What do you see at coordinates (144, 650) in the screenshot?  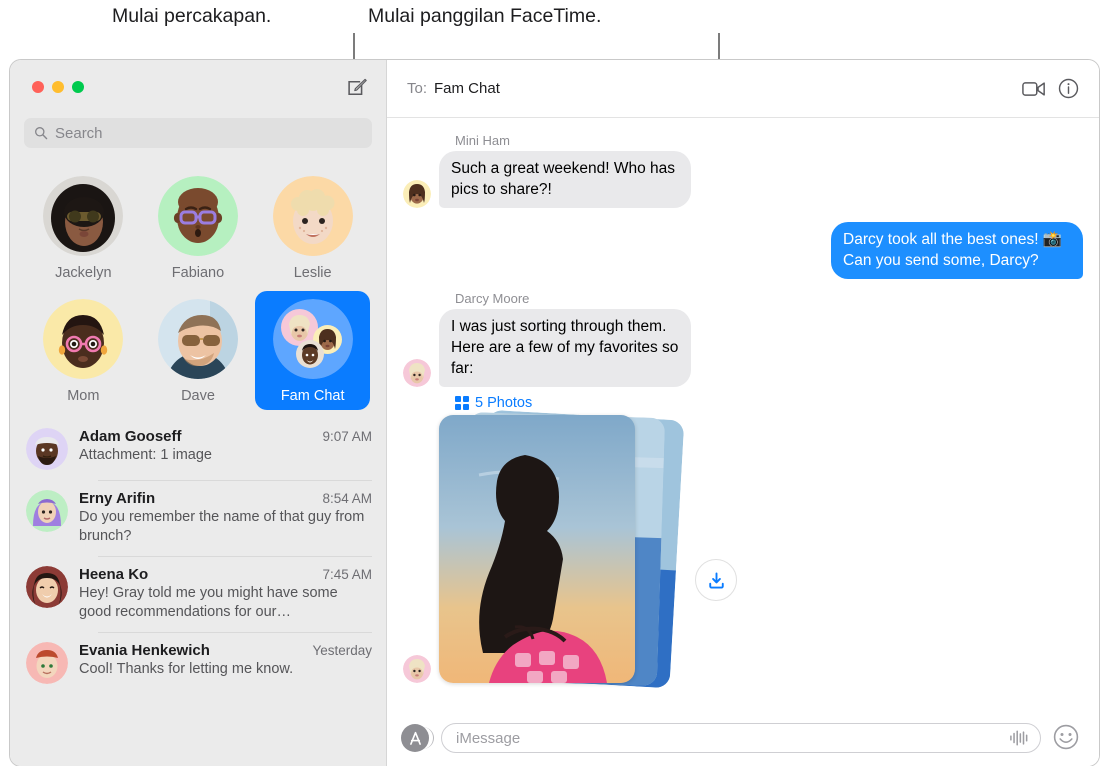 I see `list-item-name: Evania Henkewich` at bounding box center [144, 650].